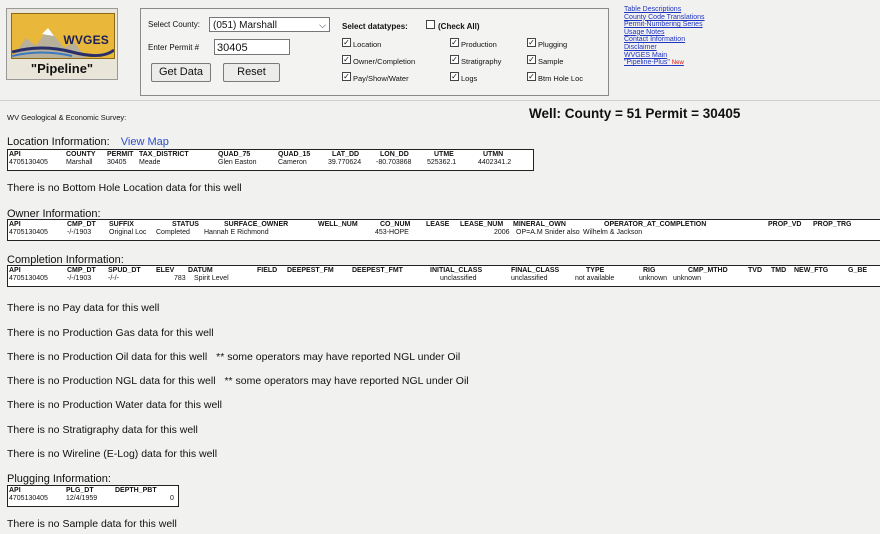  I want to click on completion-header: TYPE, so click(595, 270).